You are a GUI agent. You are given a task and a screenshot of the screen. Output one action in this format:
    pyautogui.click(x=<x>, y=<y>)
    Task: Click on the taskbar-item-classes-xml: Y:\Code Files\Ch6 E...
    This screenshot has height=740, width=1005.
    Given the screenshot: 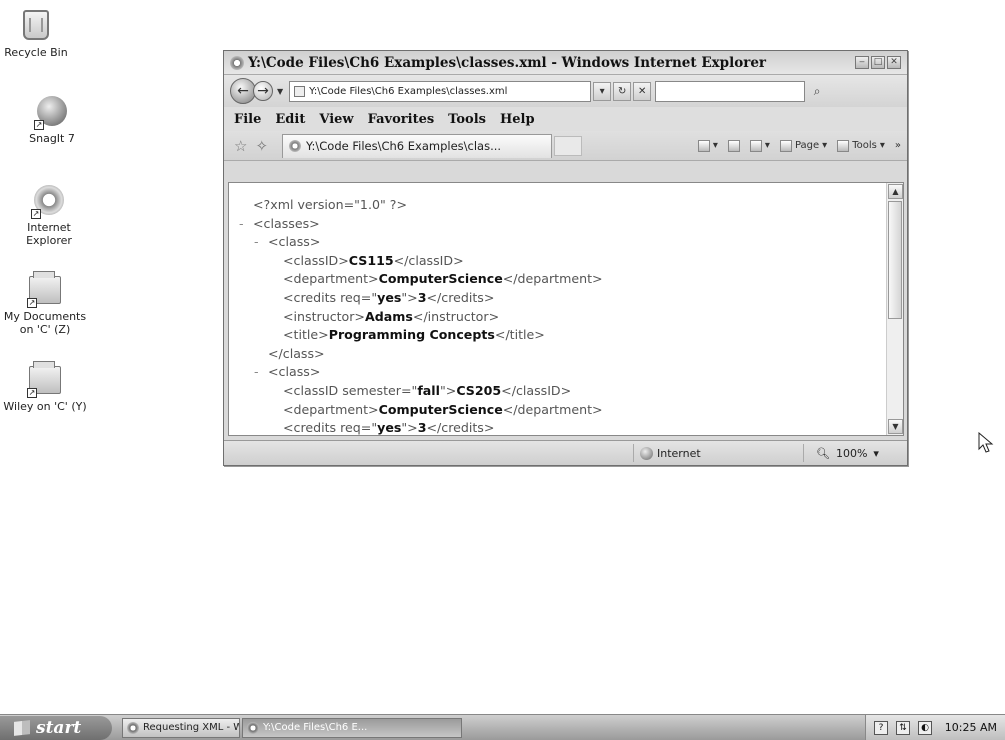 What is the action you would take?
    pyautogui.click(x=352, y=727)
    